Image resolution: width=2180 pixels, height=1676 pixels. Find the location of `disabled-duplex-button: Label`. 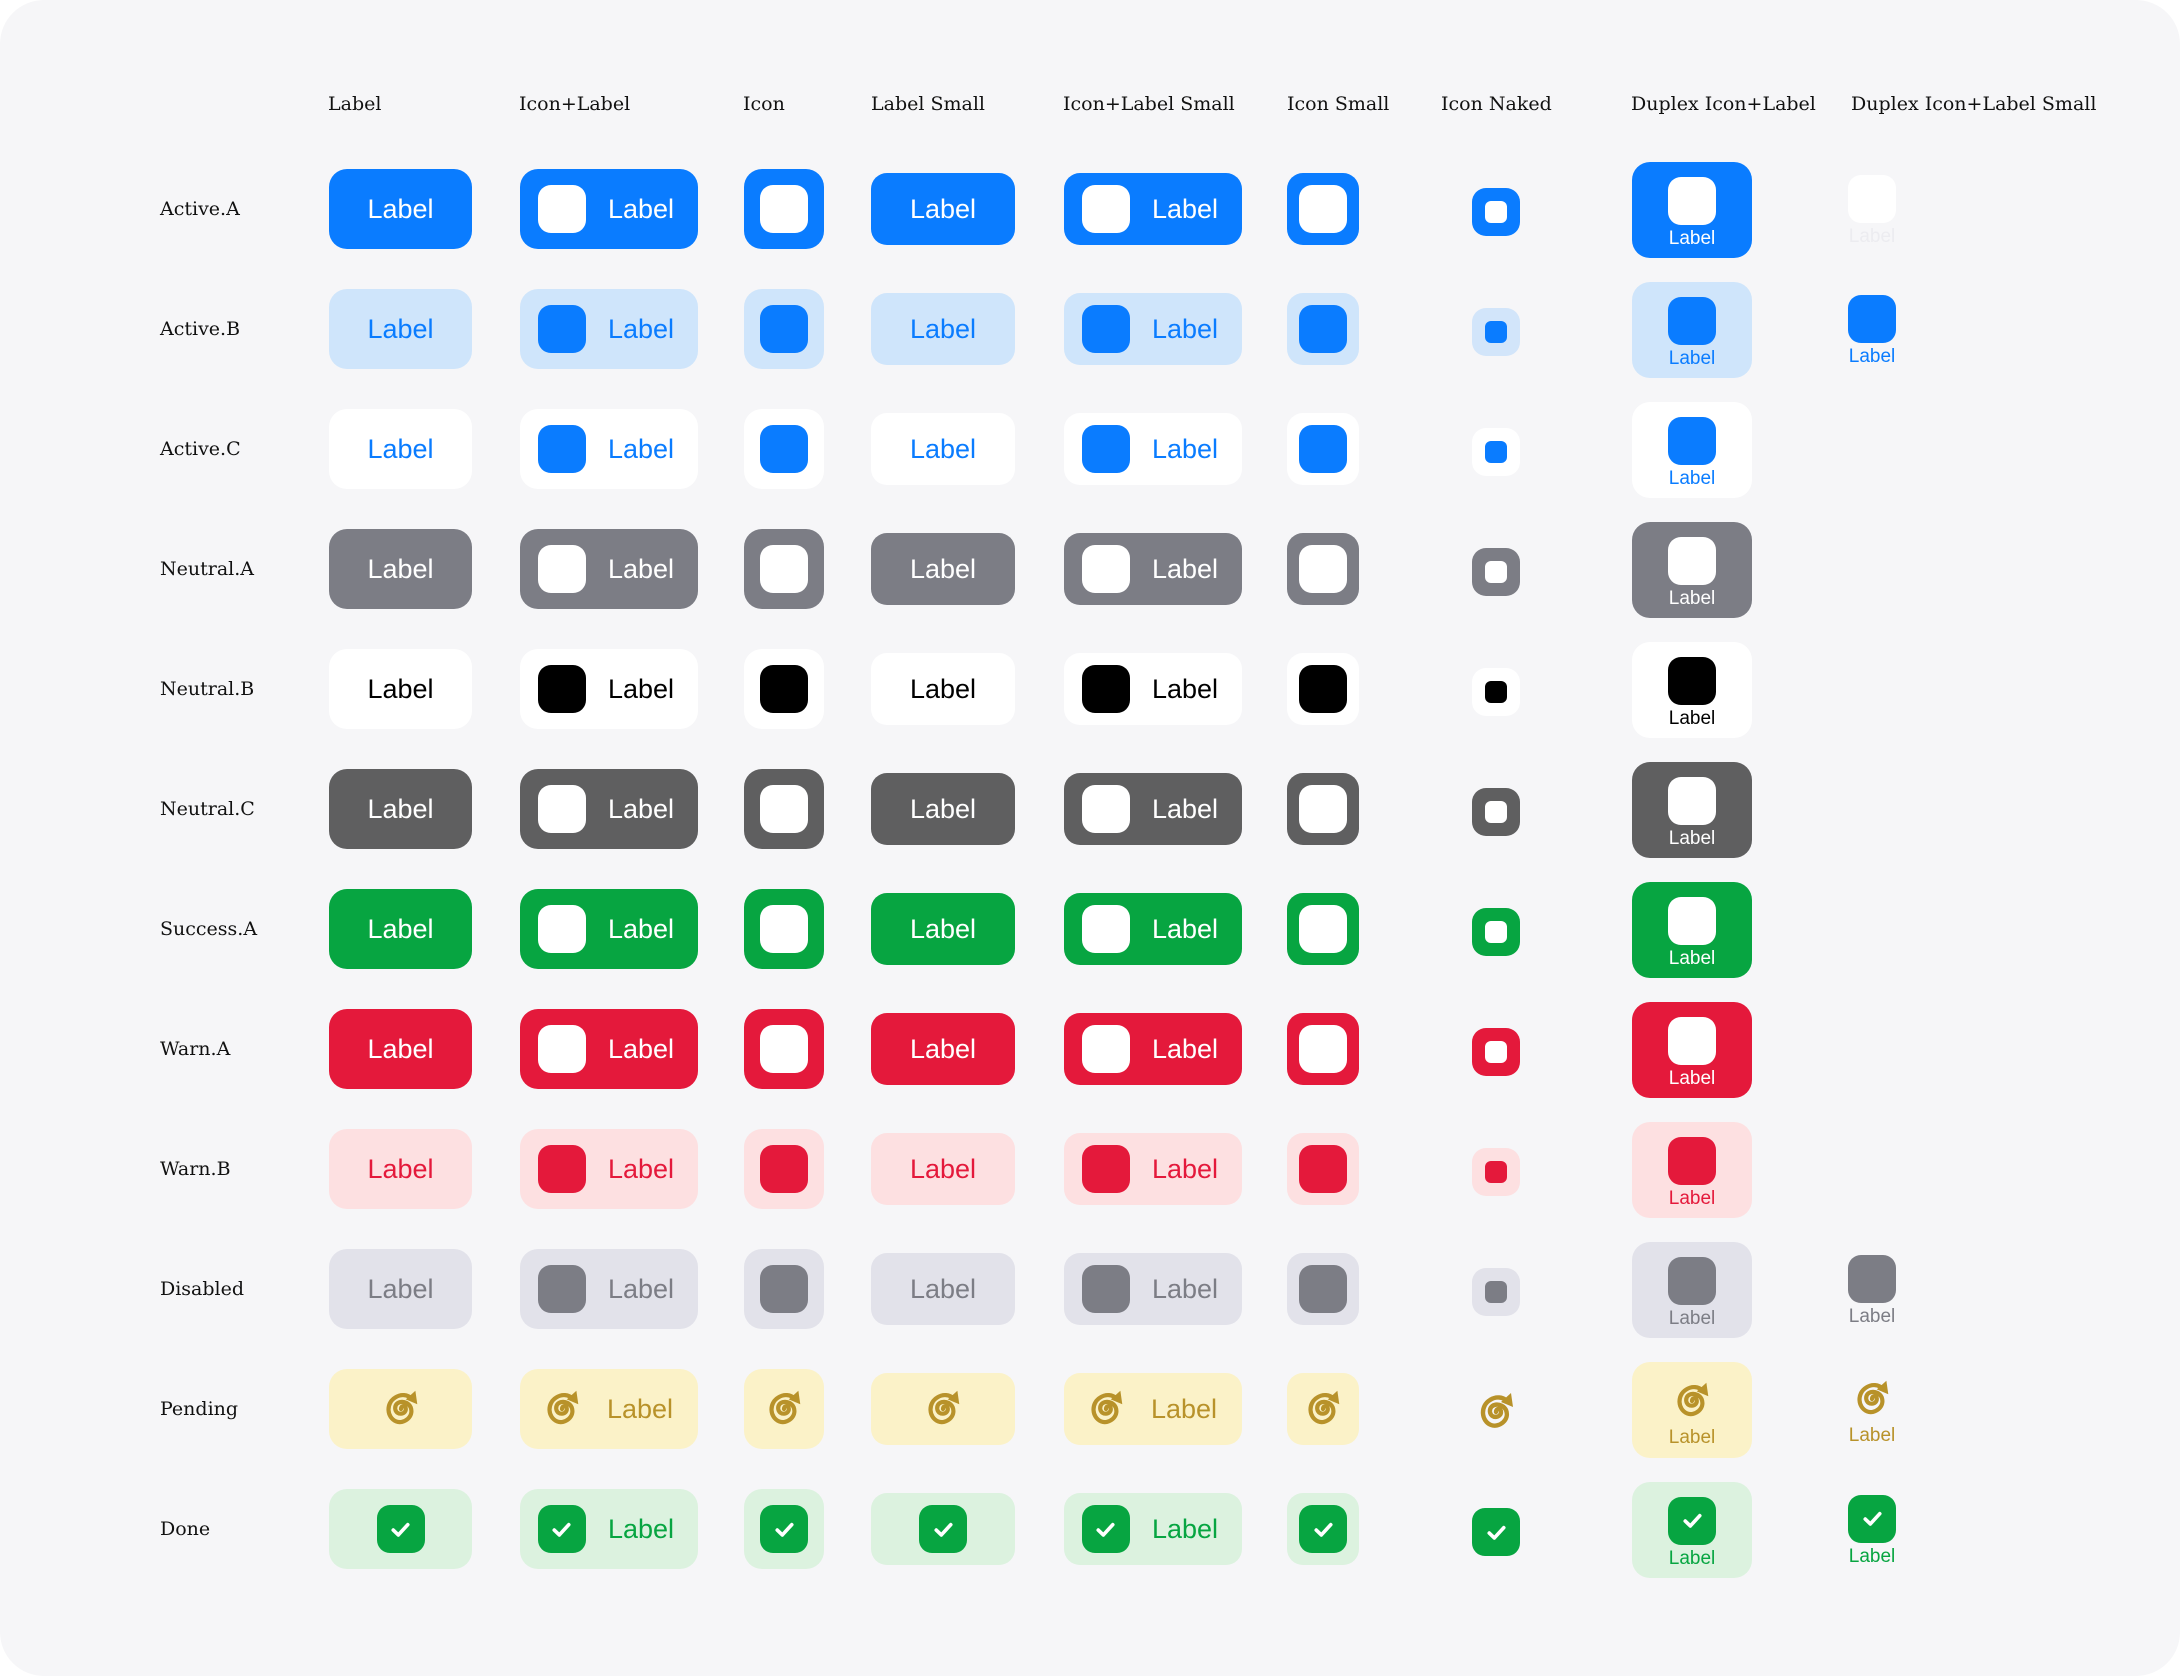

disabled-duplex-button: Label is located at coordinates (1692, 1290).